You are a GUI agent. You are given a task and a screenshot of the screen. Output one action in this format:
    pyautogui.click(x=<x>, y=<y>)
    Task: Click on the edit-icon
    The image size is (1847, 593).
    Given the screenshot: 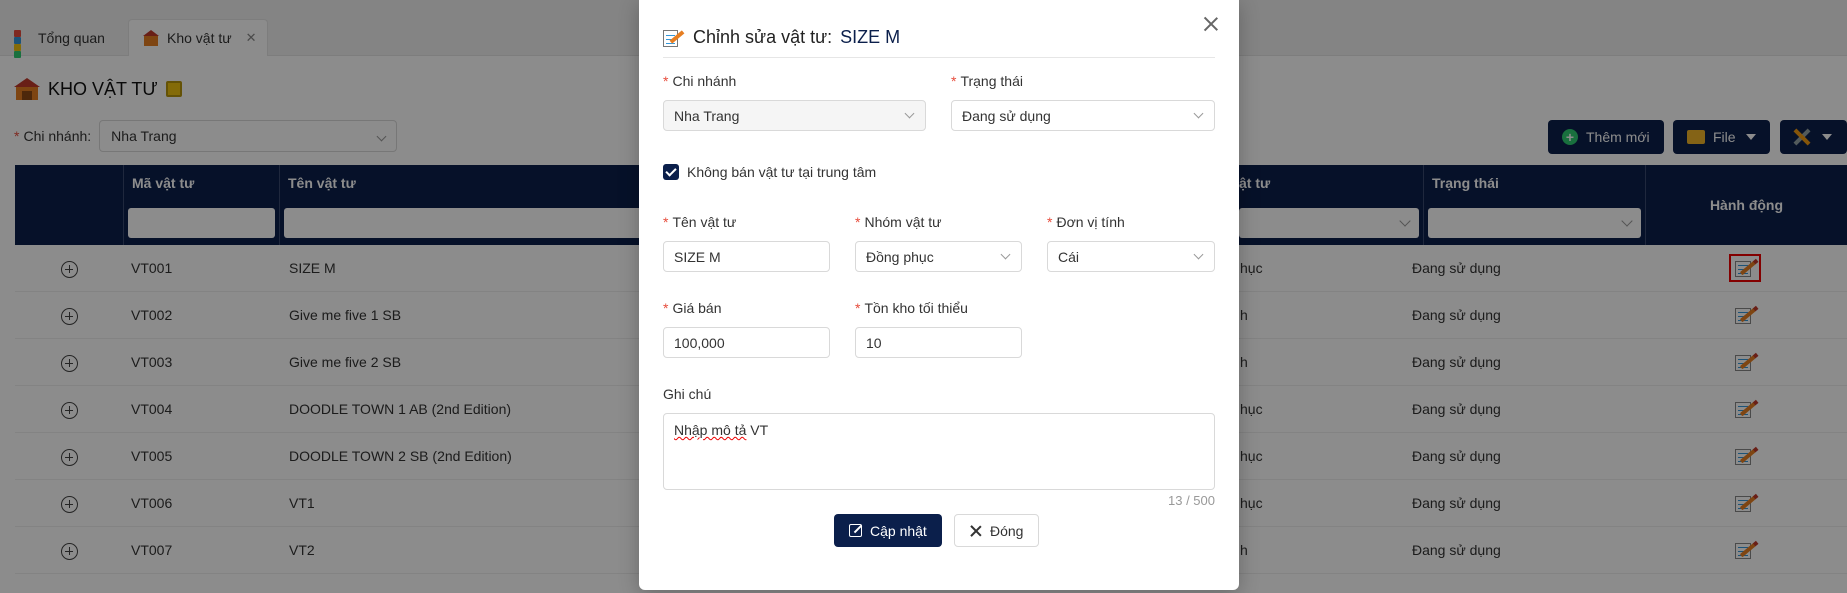 What is the action you would take?
    pyautogui.click(x=855, y=530)
    